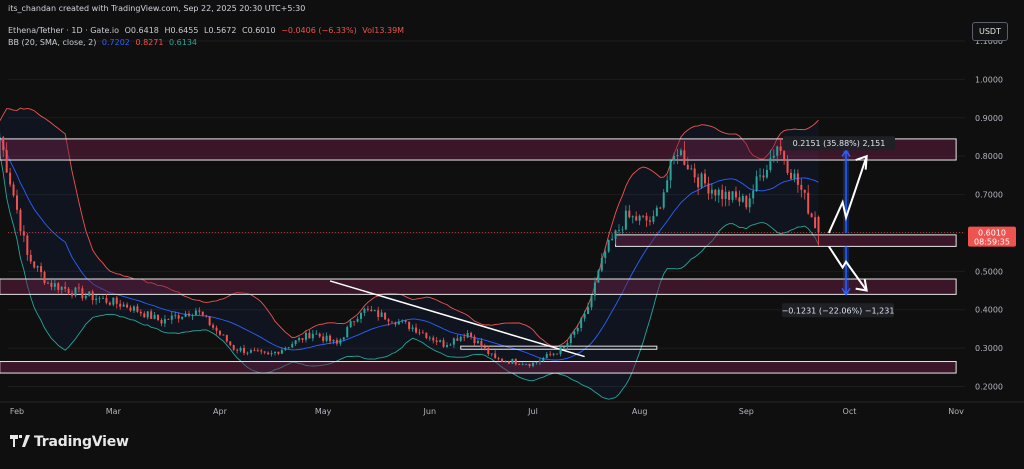 Image resolution: width=1024 pixels, height=469 pixels. I want to click on high-value: H0.6455, so click(181, 30).